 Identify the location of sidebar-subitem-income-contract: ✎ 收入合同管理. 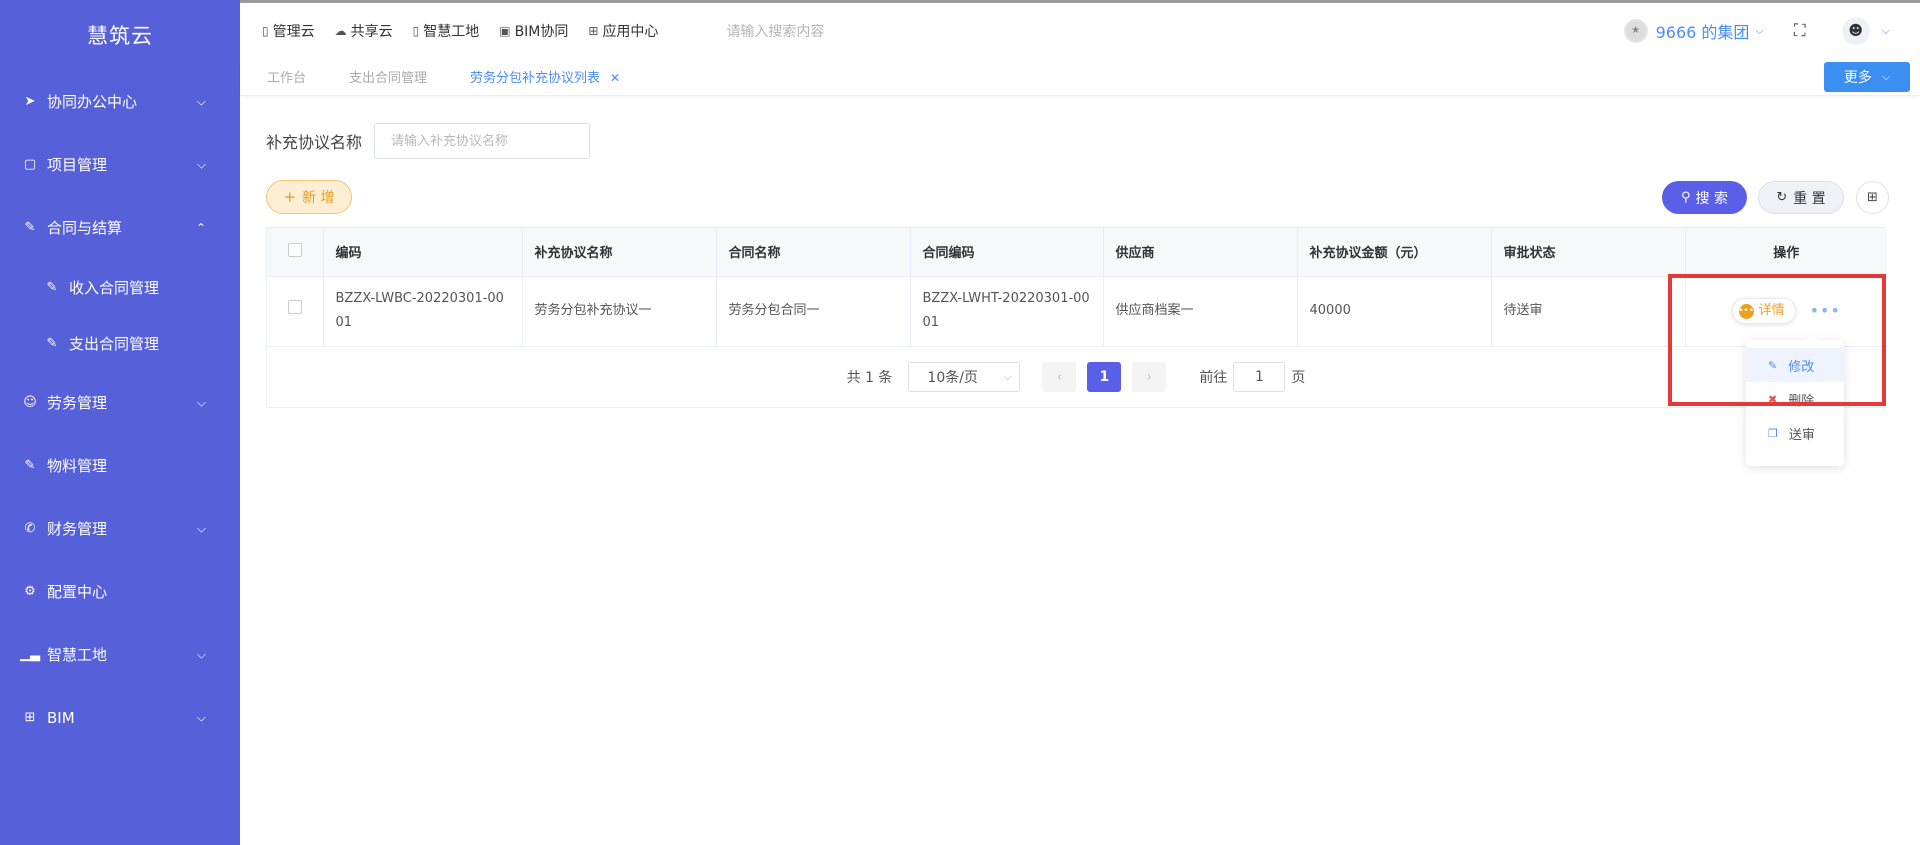
(120, 287).